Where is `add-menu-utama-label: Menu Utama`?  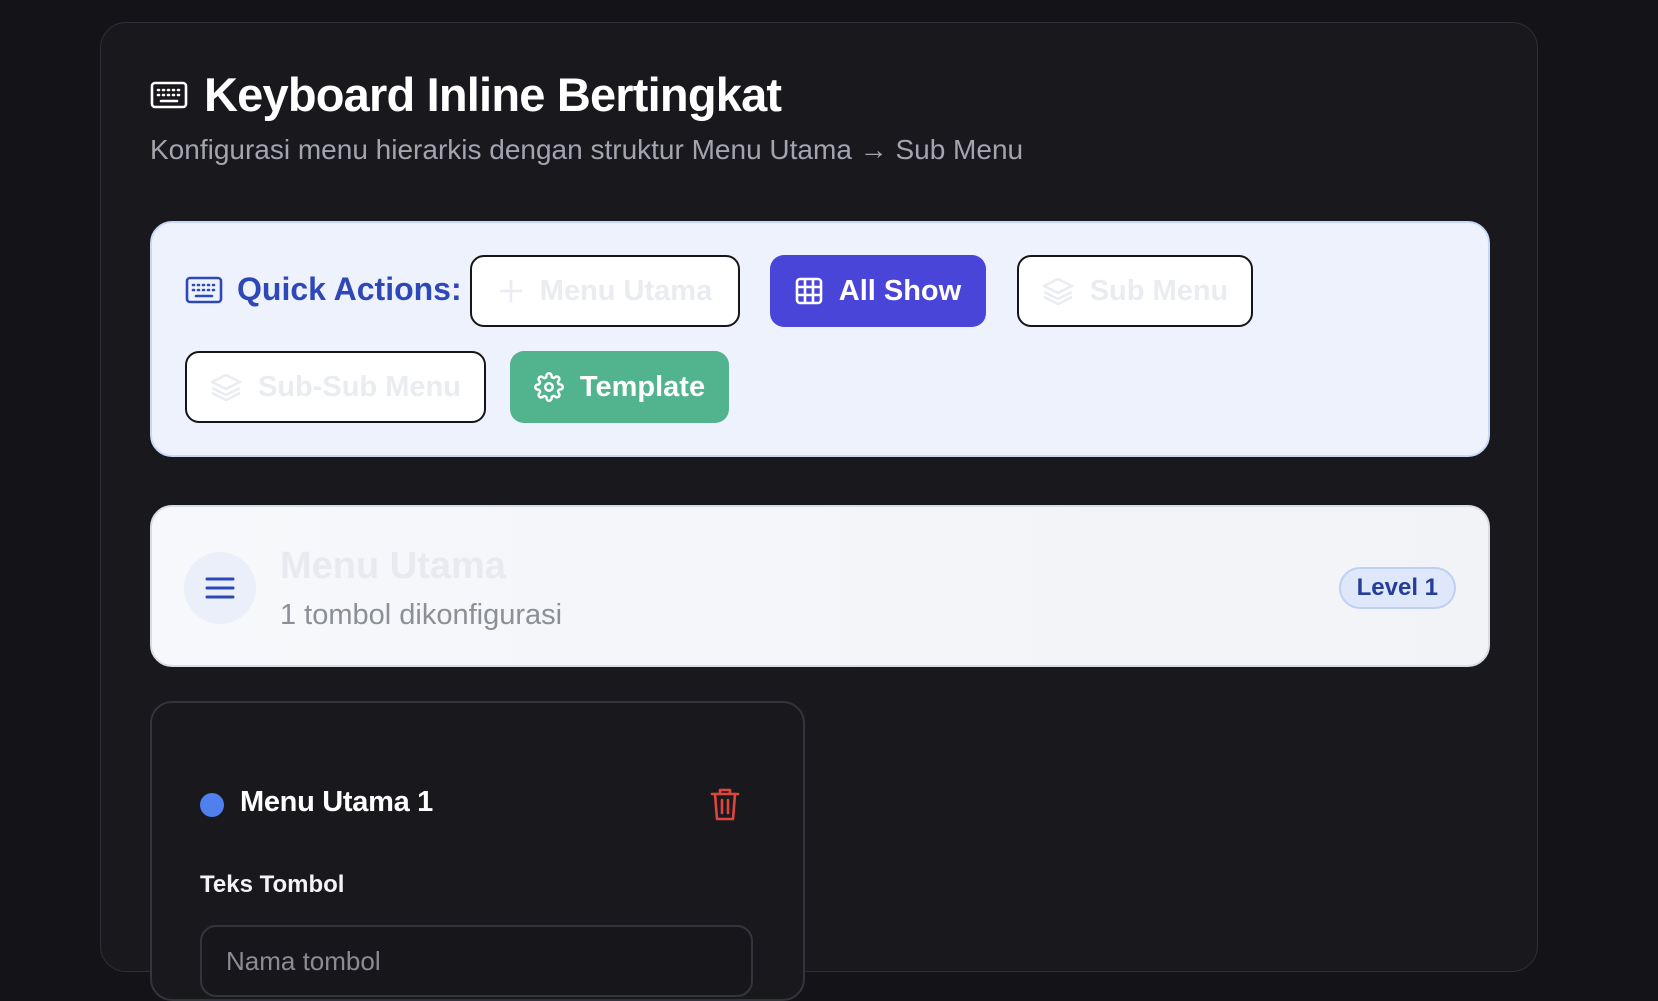
add-menu-utama-label: Menu Utama is located at coordinates (626, 290).